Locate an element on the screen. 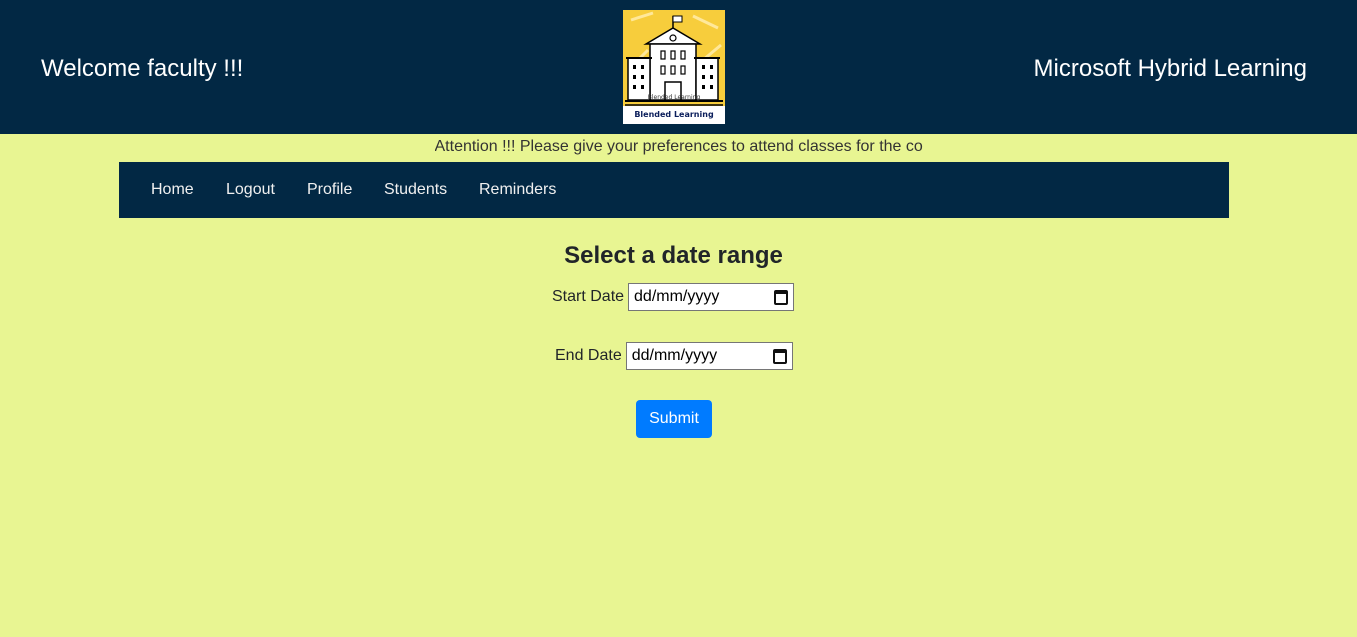 The width and height of the screenshot is (1357, 637). nav-students-link: Students is located at coordinates (415, 189).